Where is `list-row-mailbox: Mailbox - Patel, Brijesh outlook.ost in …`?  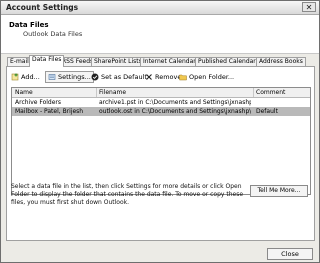 list-row-mailbox: Mailbox - Patel, Brijesh outlook.ost in … is located at coordinates (161, 111).